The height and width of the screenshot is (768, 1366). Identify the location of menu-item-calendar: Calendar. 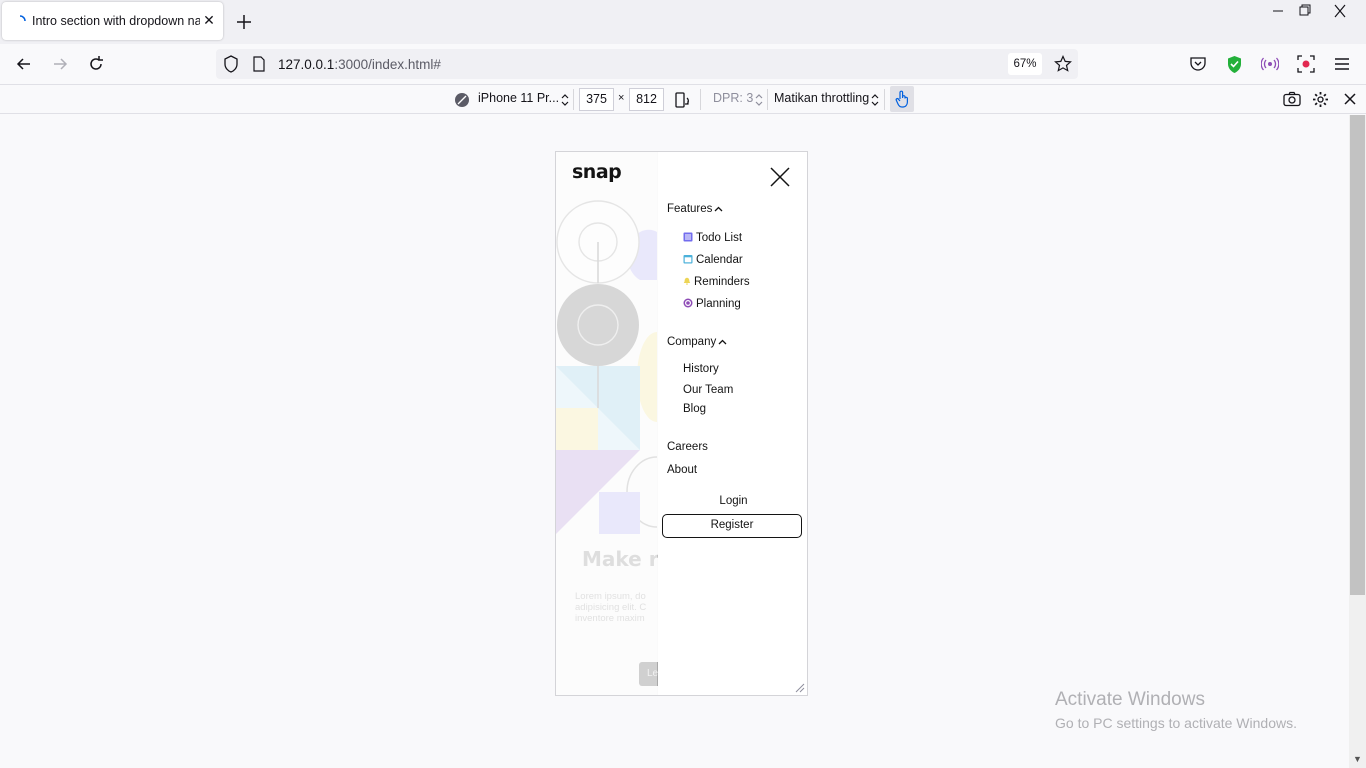
(713, 260).